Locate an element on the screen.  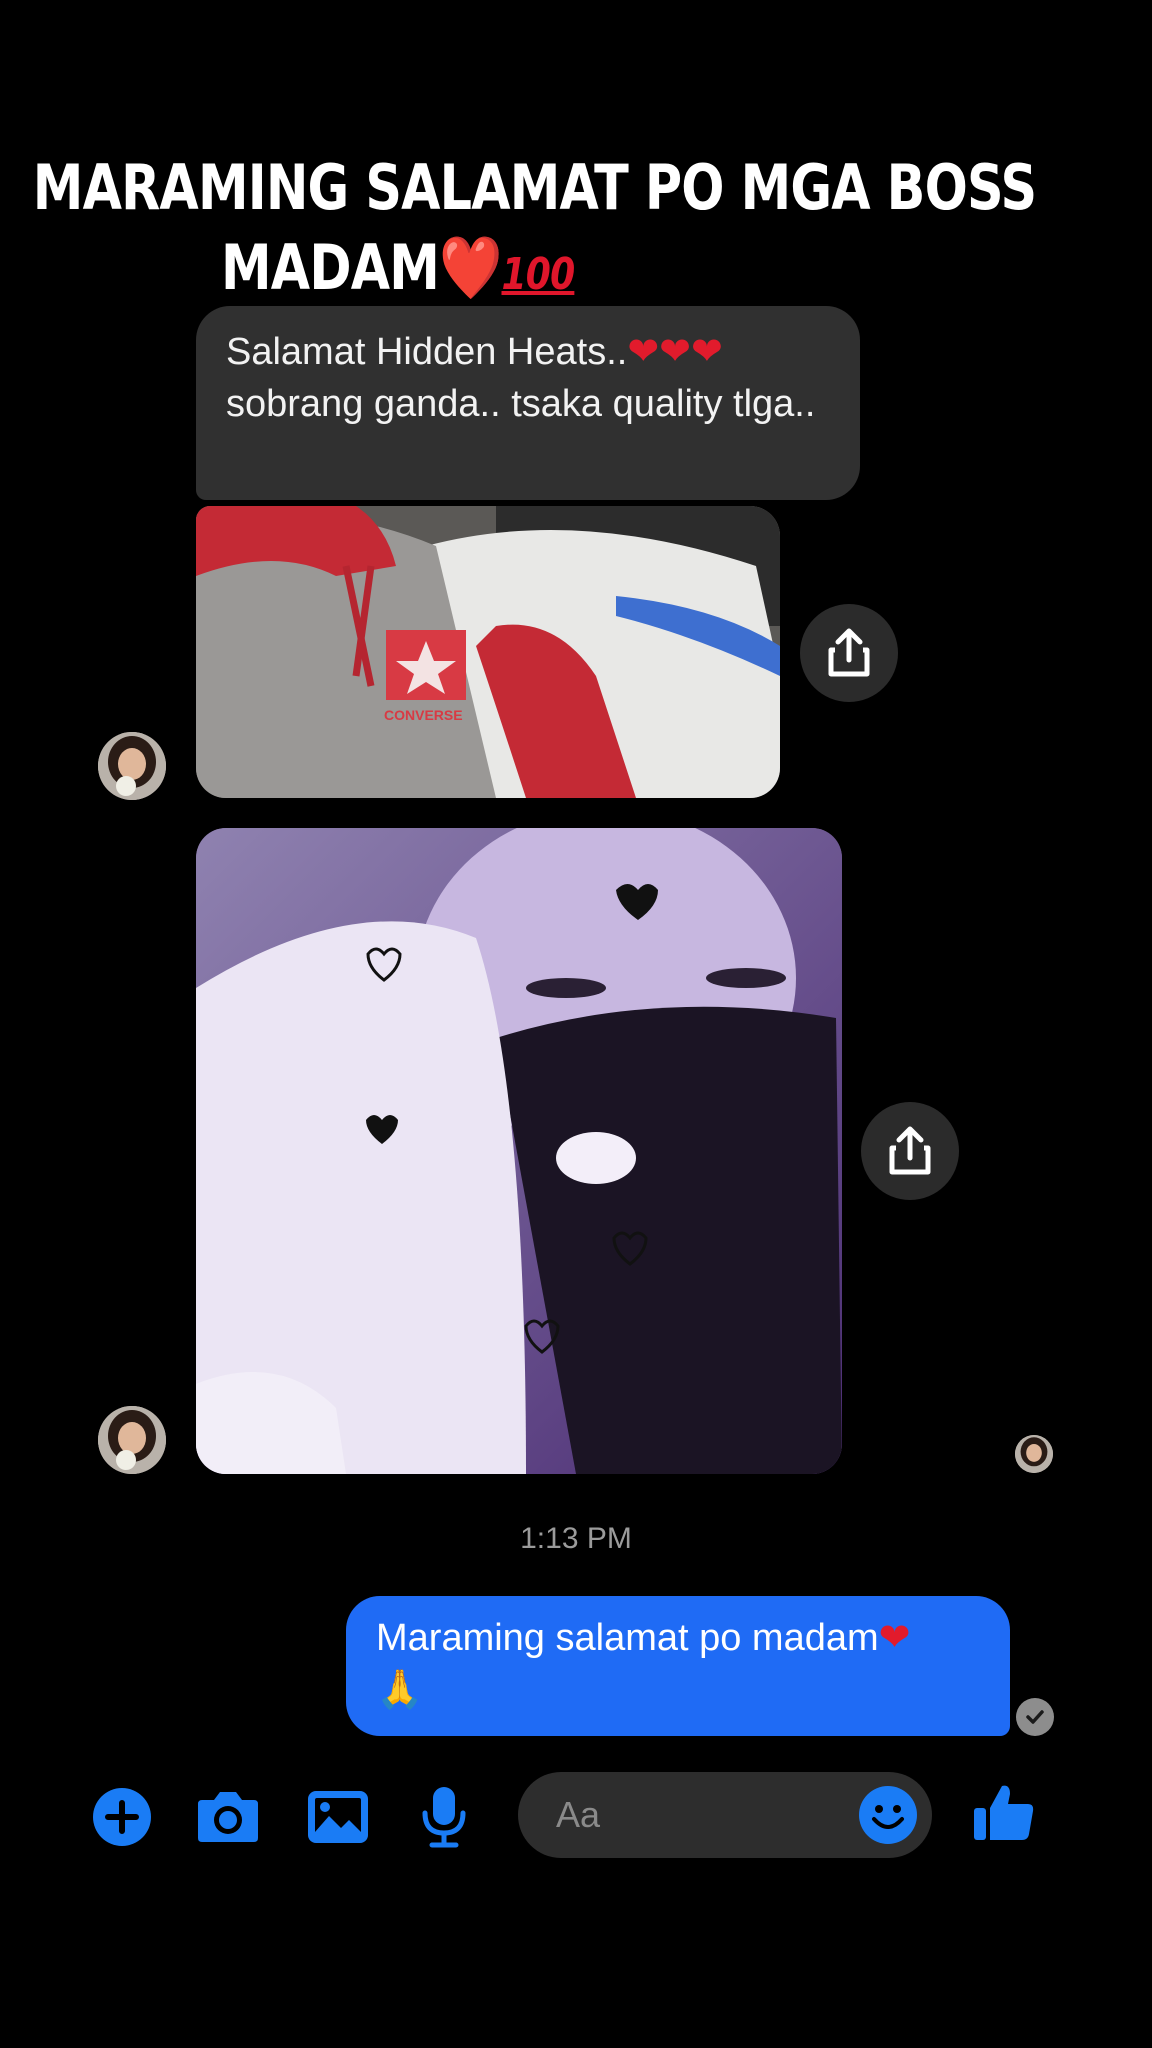
converse-logo-text: CONVERSE is located at coordinates (423, 715).